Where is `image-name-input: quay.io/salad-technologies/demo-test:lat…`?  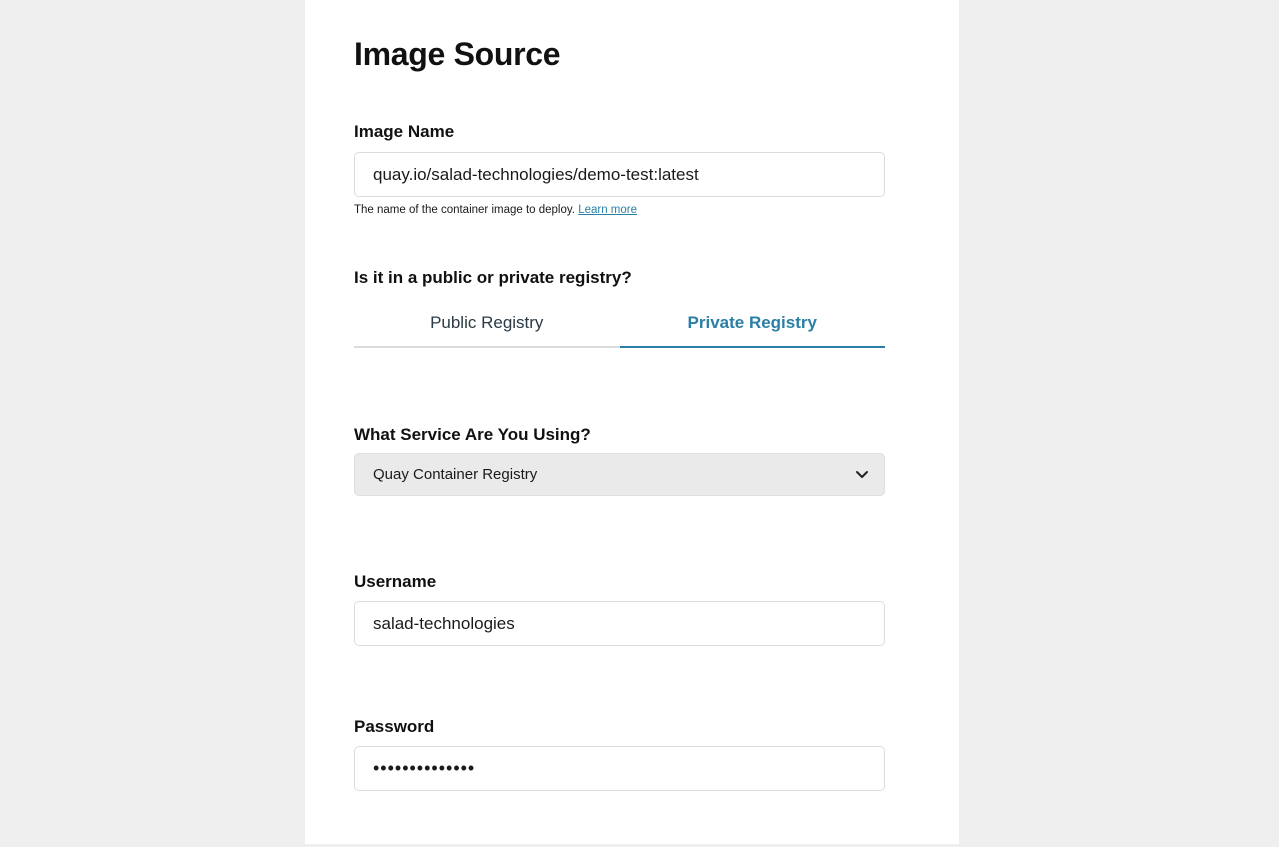
image-name-input: quay.io/salad-technologies/demo-test:lat… is located at coordinates (619, 174).